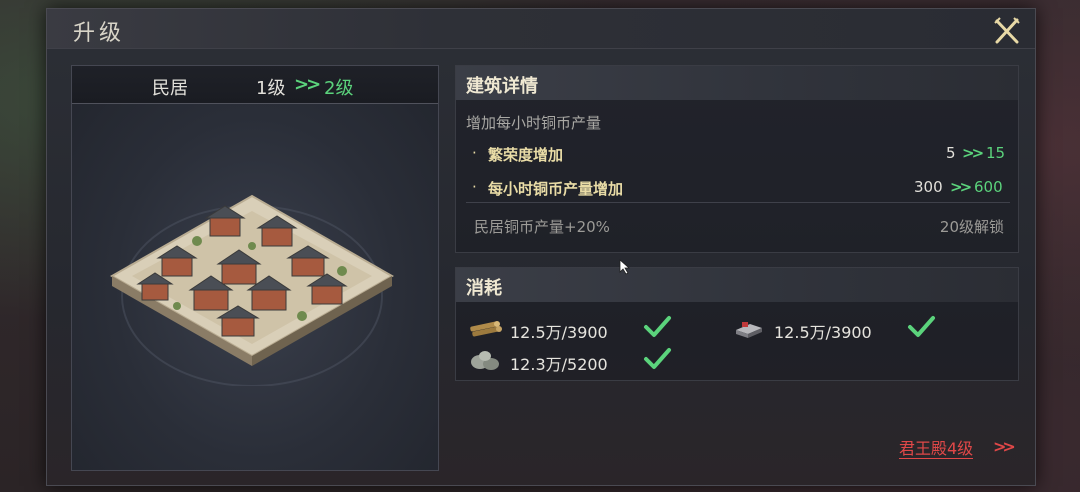 The width and height of the screenshot is (1080, 492). I want to click on stat-row-prosperity: · 繁荣度增加 5 >> 15, so click(738, 155).